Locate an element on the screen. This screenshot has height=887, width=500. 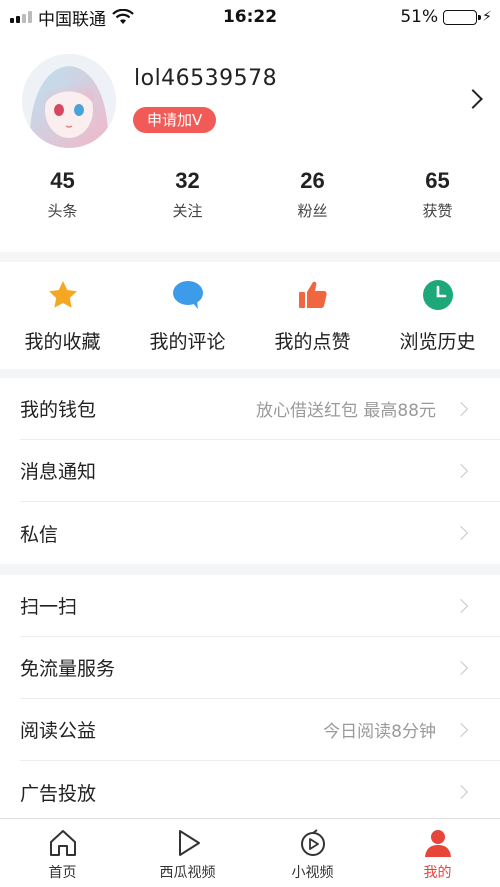
tab-label: 小视频 is located at coordinates (312, 873).